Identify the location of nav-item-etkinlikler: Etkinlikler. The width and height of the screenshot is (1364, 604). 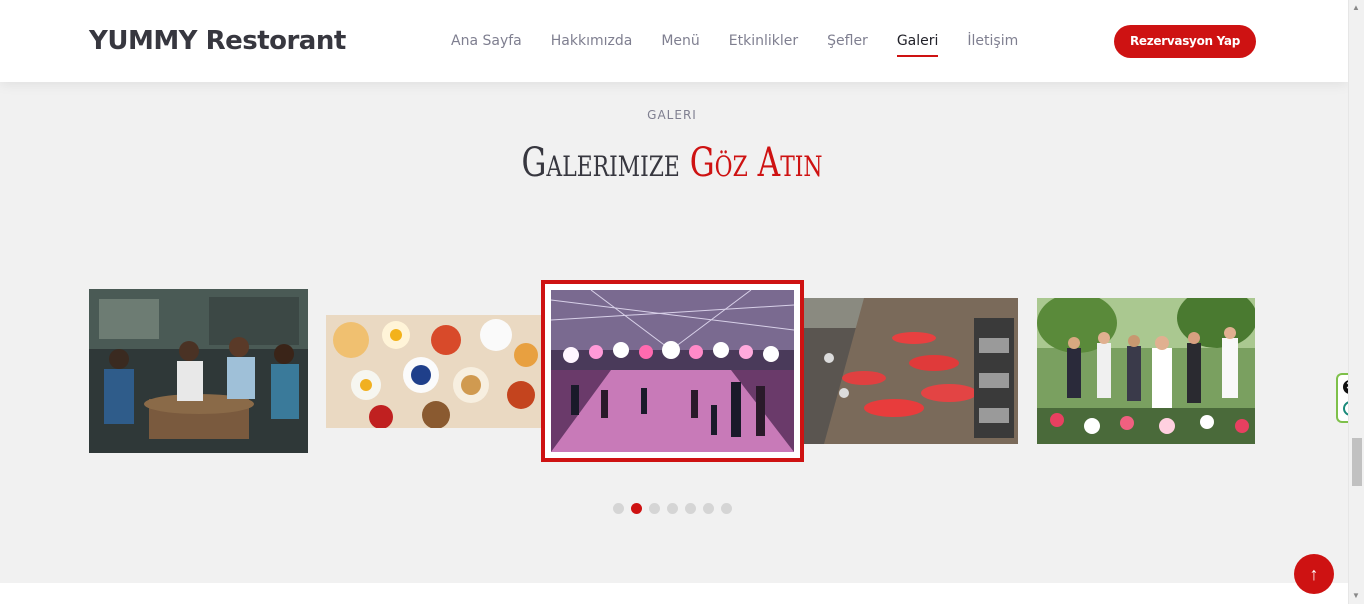
(763, 44).